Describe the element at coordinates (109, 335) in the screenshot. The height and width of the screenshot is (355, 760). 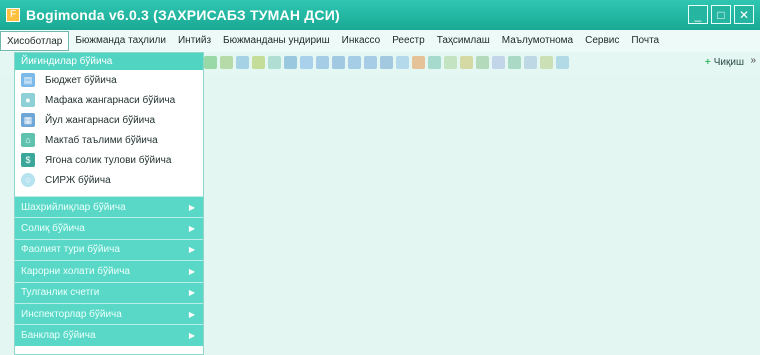
I see `submenu-banks: Банклар бўйича ▶` at that location.